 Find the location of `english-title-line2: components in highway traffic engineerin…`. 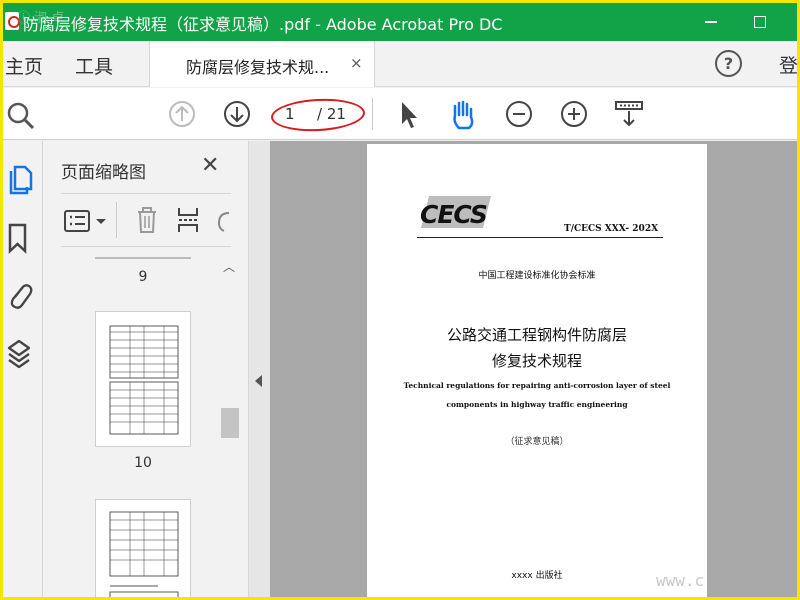

english-title-line2: components in highway traffic engineerin… is located at coordinates (537, 404).